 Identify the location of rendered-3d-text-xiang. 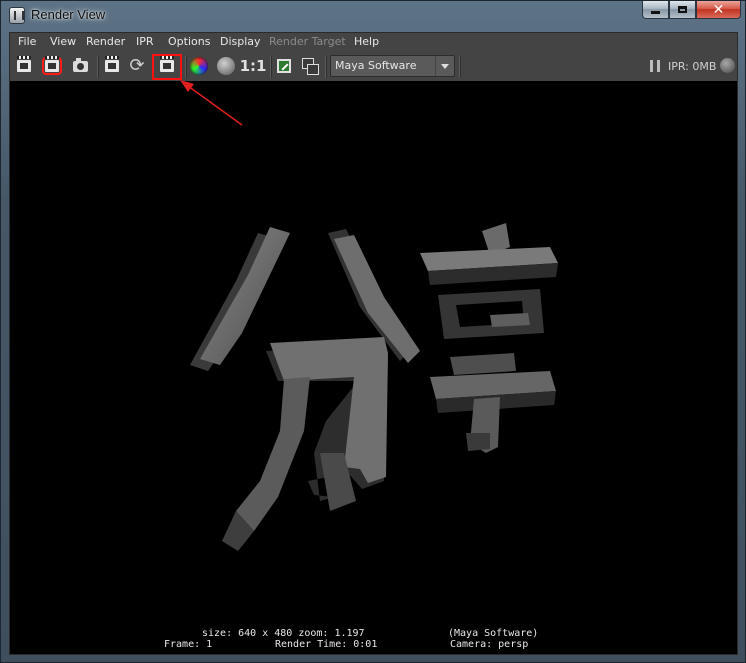
(489, 338).